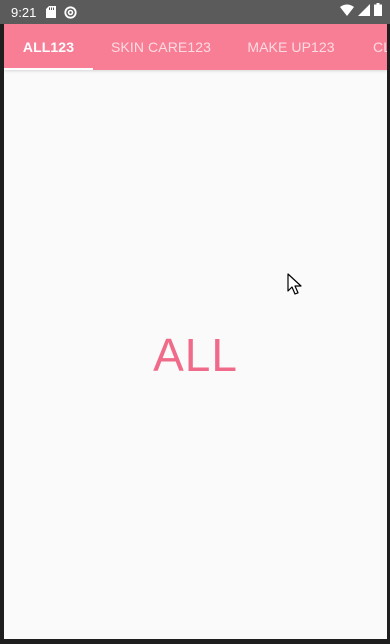 The width and height of the screenshot is (390, 644). I want to click on tab-all: ALL123, so click(48, 47).